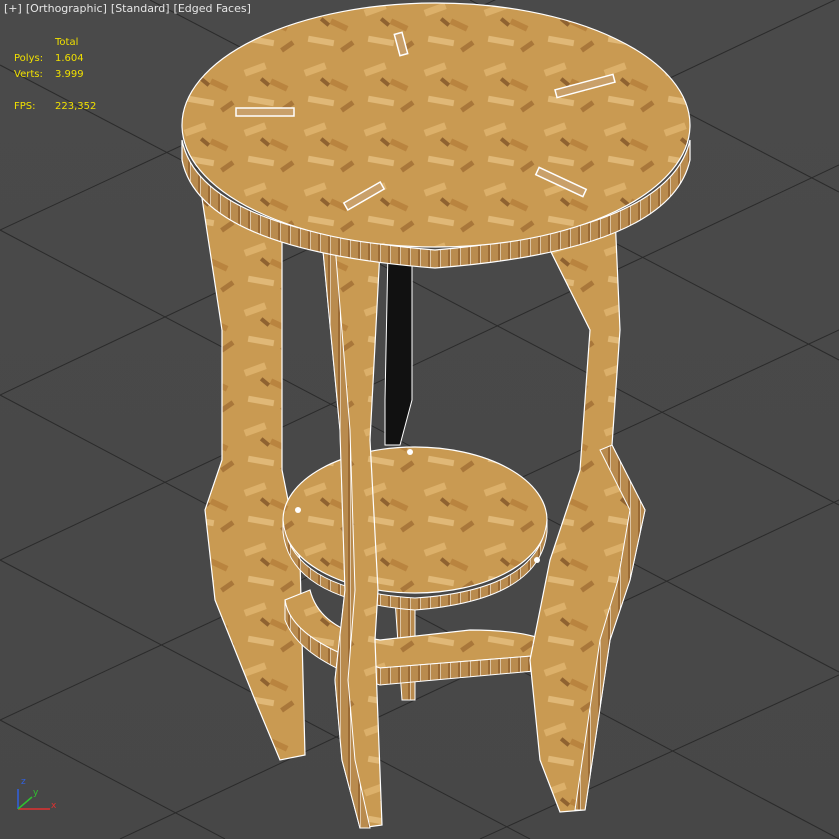 Image resolution: width=839 pixels, height=839 pixels. I want to click on stats-polys-label: Polys:, so click(29, 58).